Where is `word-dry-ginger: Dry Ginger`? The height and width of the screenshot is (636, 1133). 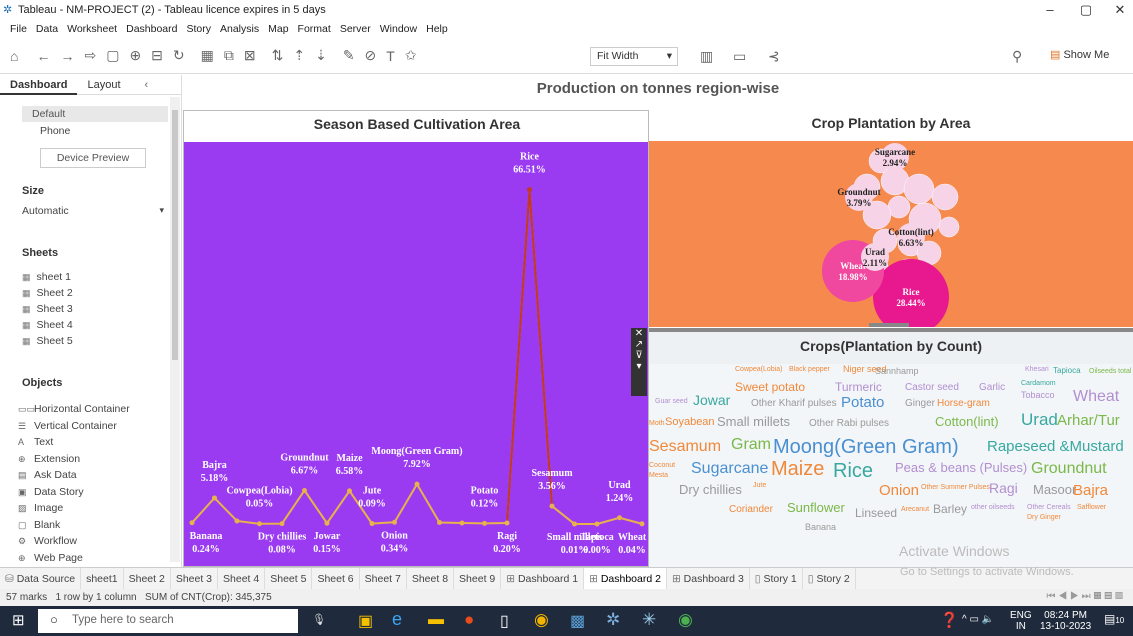
word-dry-ginger: Dry Ginger is located at coordinates (1044, 517).